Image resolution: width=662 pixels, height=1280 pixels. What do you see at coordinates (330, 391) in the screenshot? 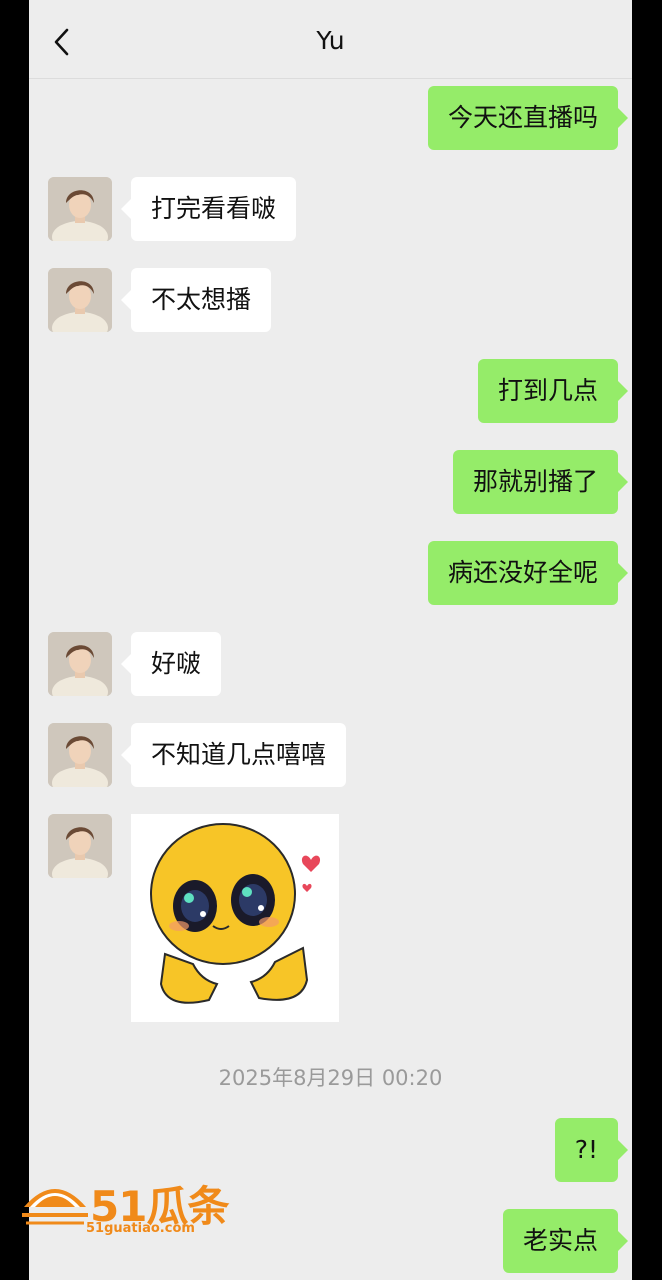
I see `message-outgoing: 打到几点` at bounding box center [330, 391].